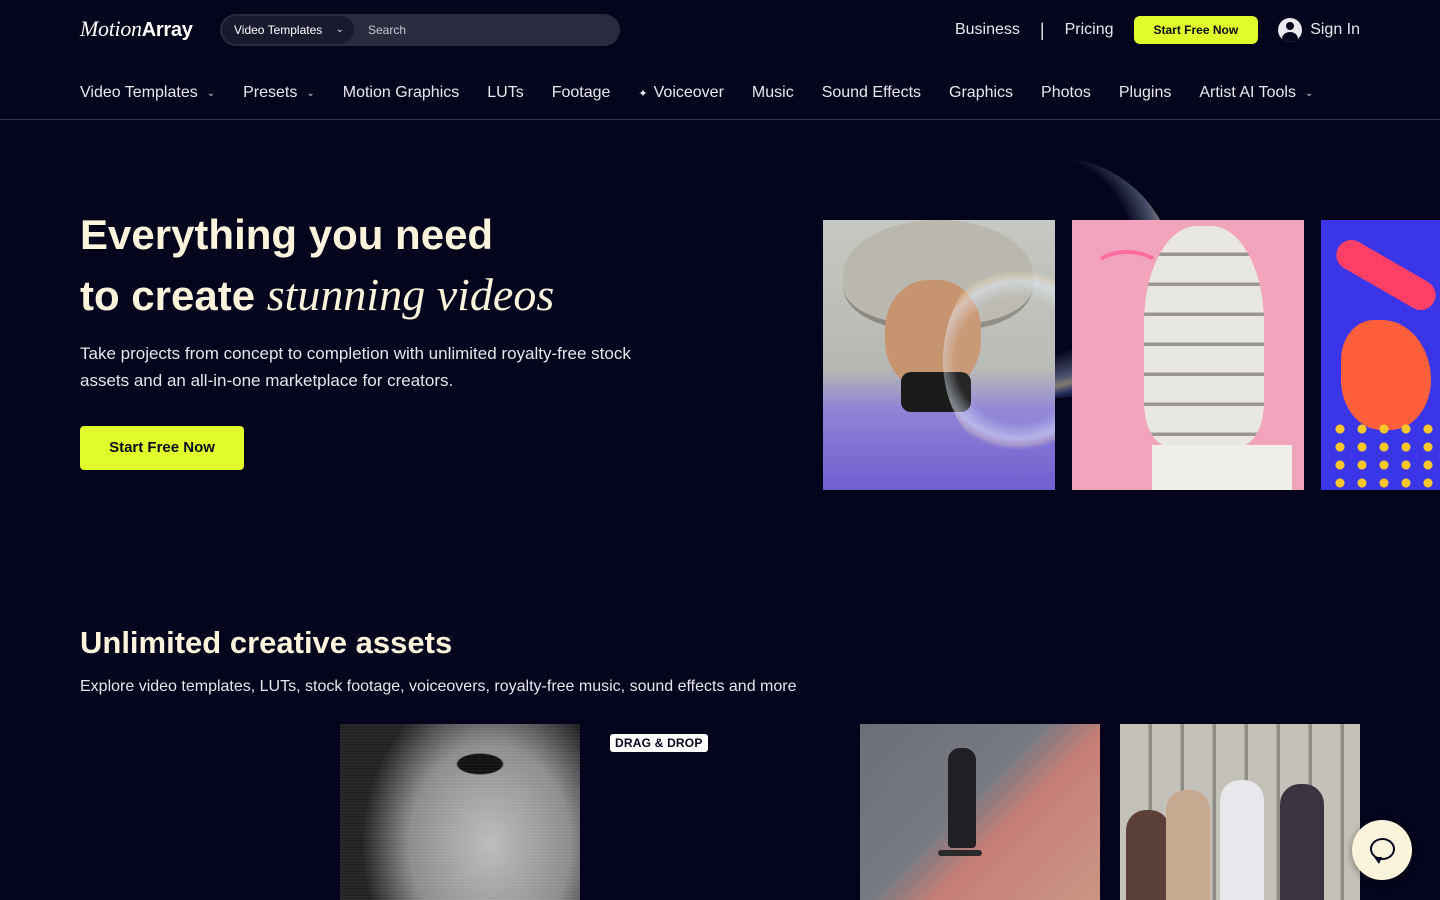 The width and height of the screenshot is (1440, 900). I want to click on nav-item-photos: Photos, so click(1066, 93).